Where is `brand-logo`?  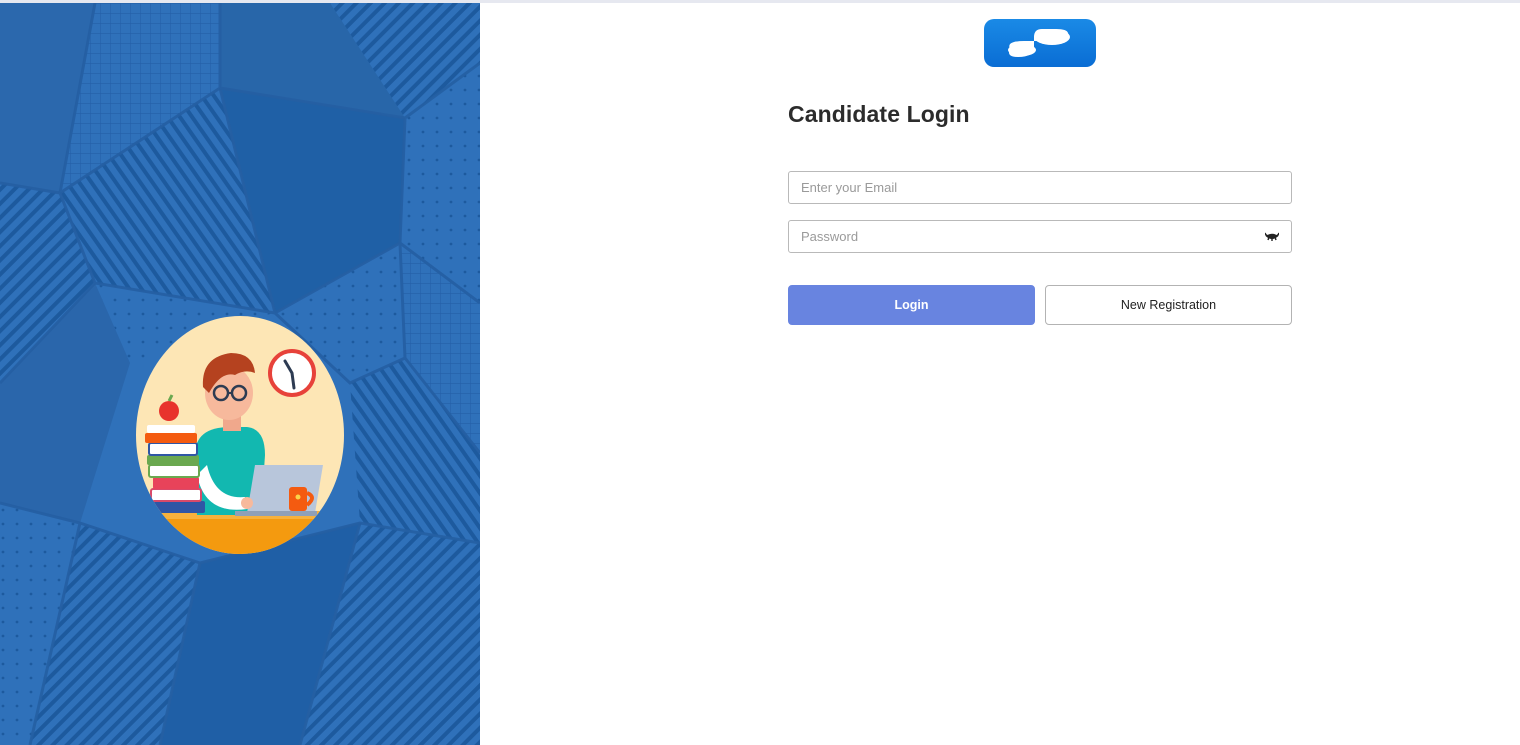
brand-logo is located at coordinates (1040, 43).